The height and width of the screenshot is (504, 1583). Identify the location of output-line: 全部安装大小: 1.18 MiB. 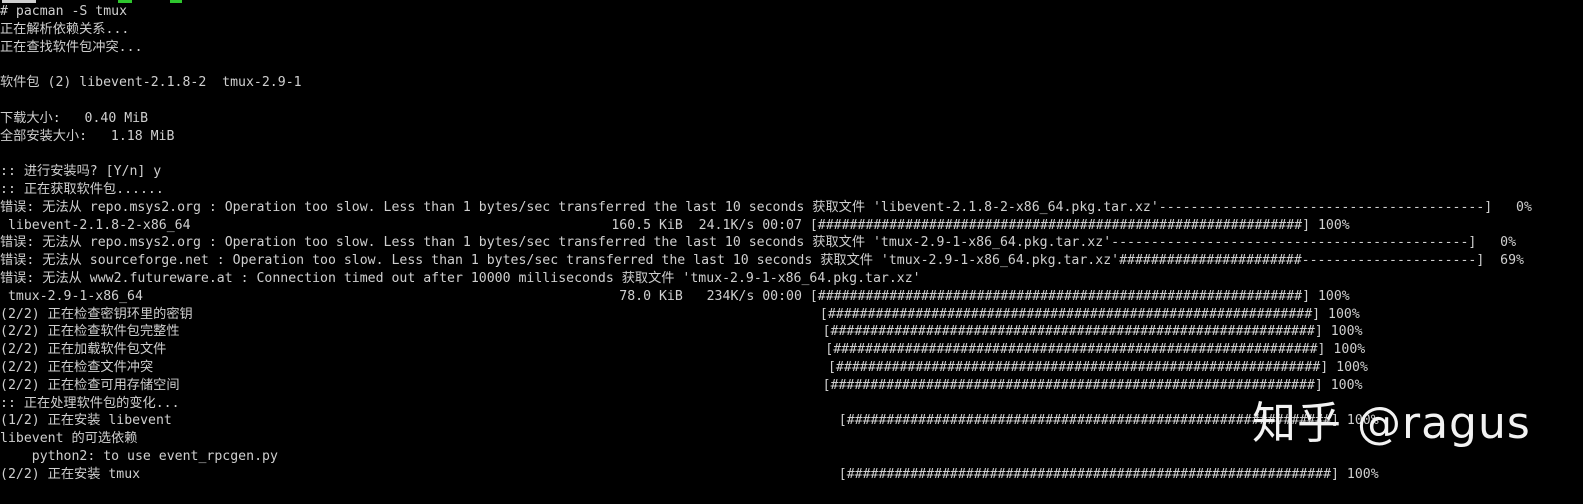
(87, 136).